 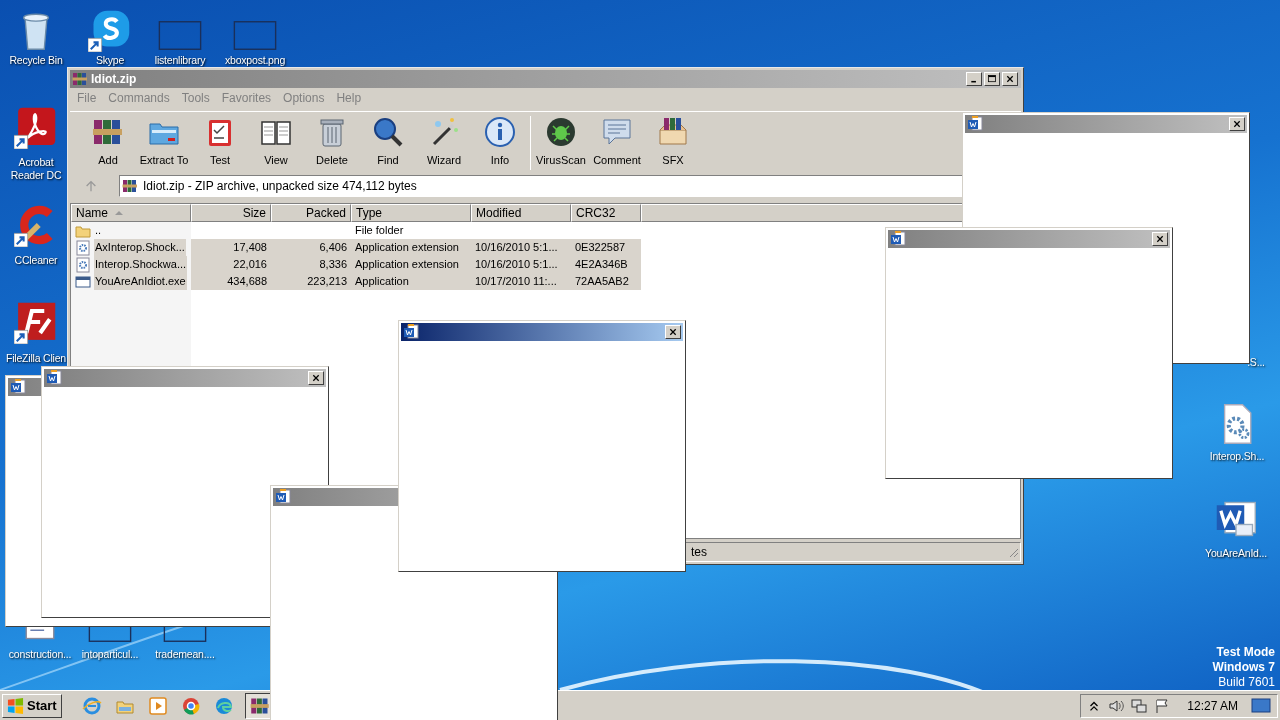 I want to click on os-notice-text: Build 7601, so click(x=1246, y=682).